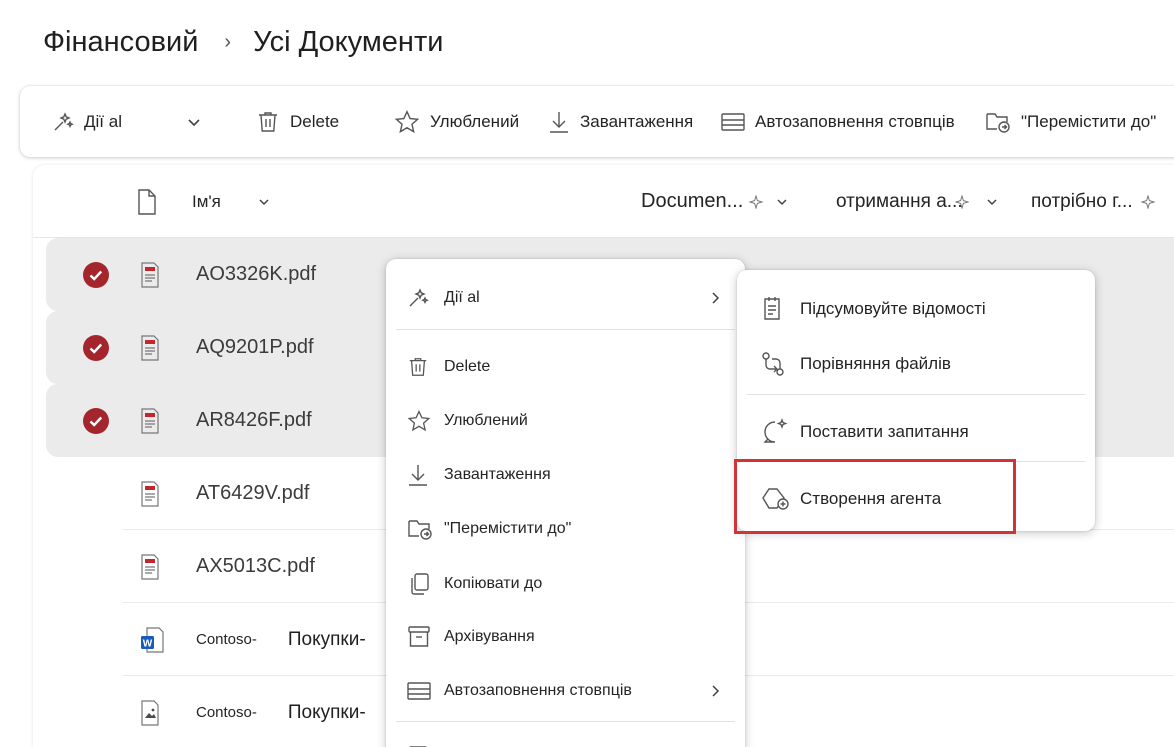 Image resolution: width=1174 pixels, height=747 pixels. I want to click on submenu-item-label: Порівняння файлів, so click(875, 363).